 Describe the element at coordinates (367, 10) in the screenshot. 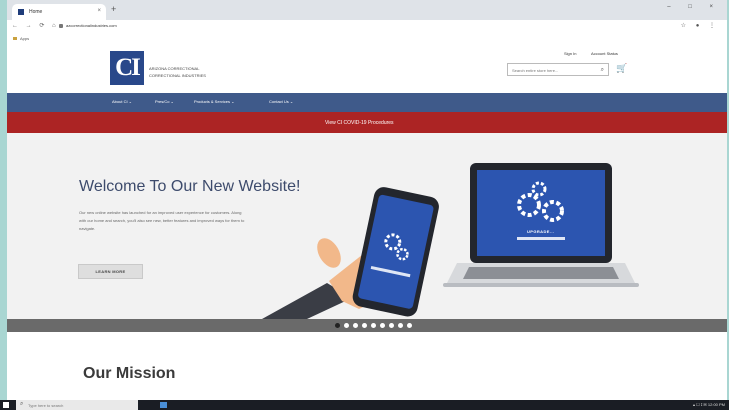

I see `browser-tab-bar: Home × + – □ ×` at that location.